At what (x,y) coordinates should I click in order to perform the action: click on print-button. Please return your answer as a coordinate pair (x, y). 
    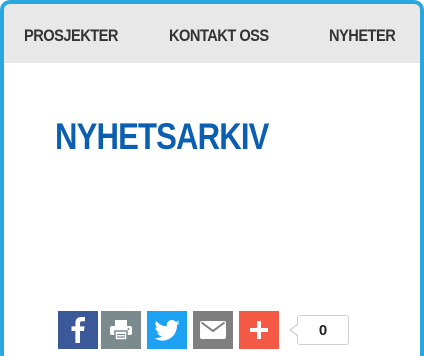
    Looking at the image, I should click on (121, 330).